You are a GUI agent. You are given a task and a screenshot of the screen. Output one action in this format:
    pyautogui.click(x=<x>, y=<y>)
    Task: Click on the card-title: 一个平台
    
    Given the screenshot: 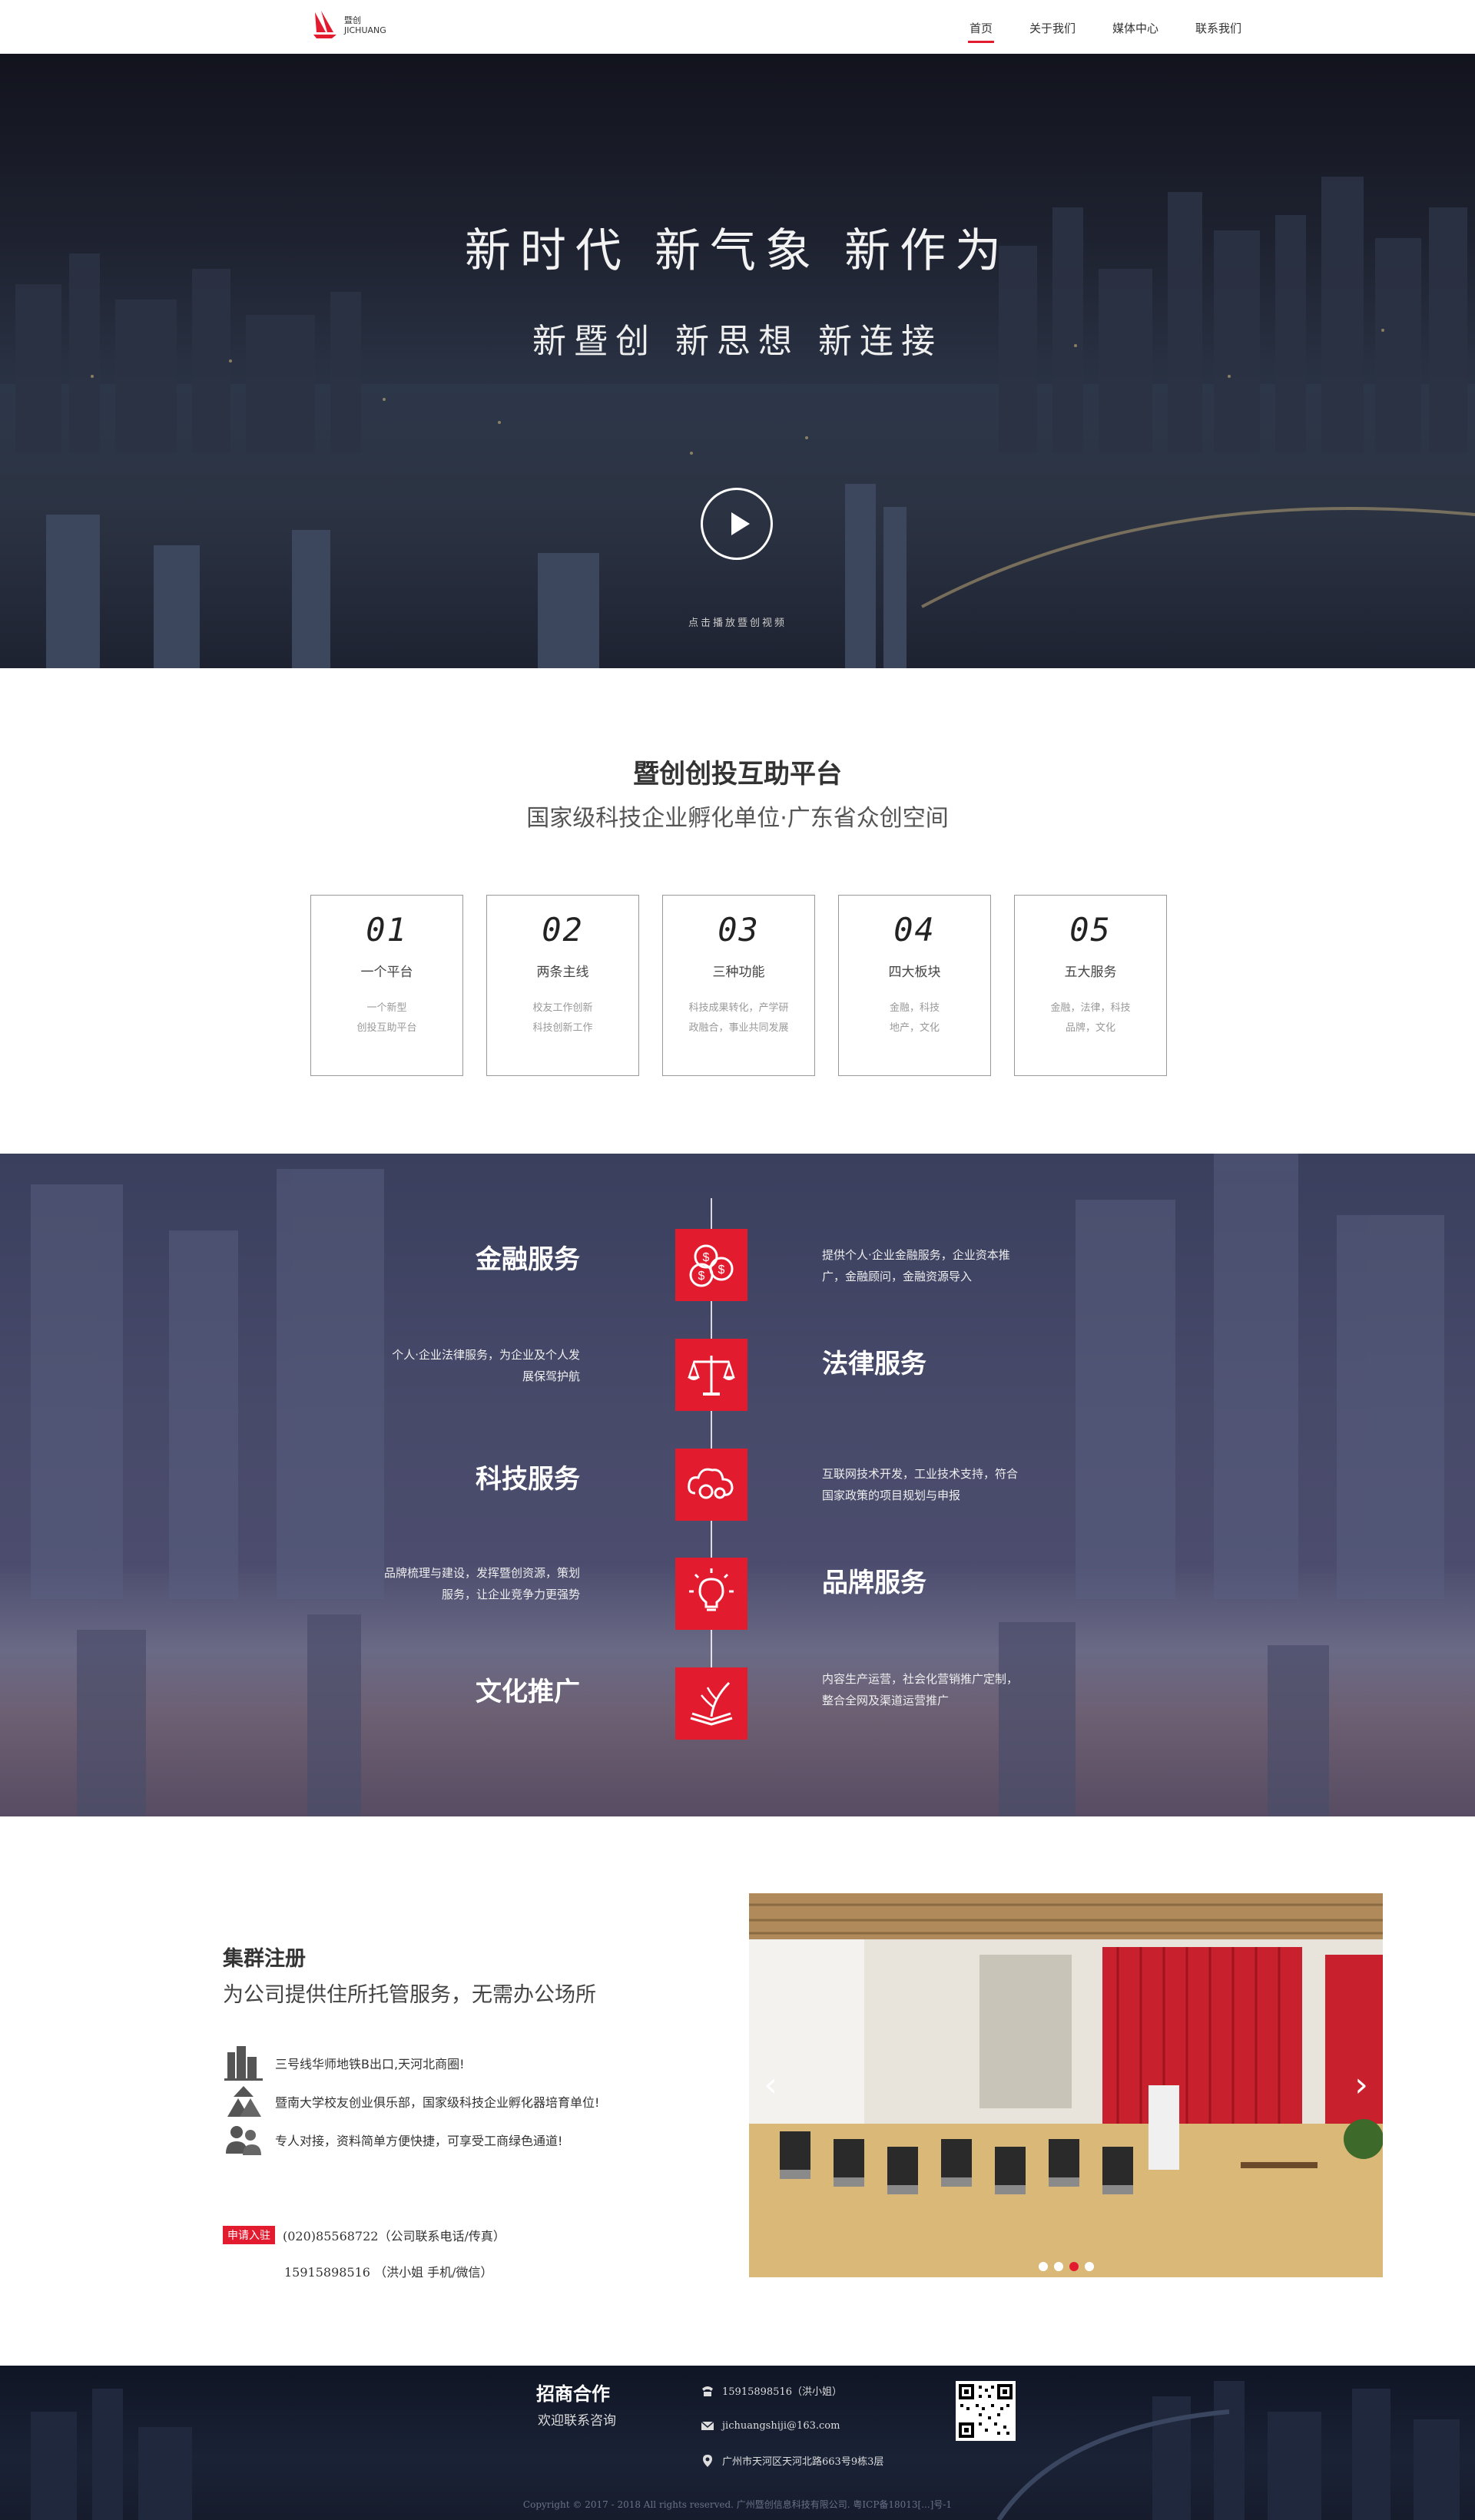 What is the action you would take?
    pyautogui.click(x=386, y=973)
    